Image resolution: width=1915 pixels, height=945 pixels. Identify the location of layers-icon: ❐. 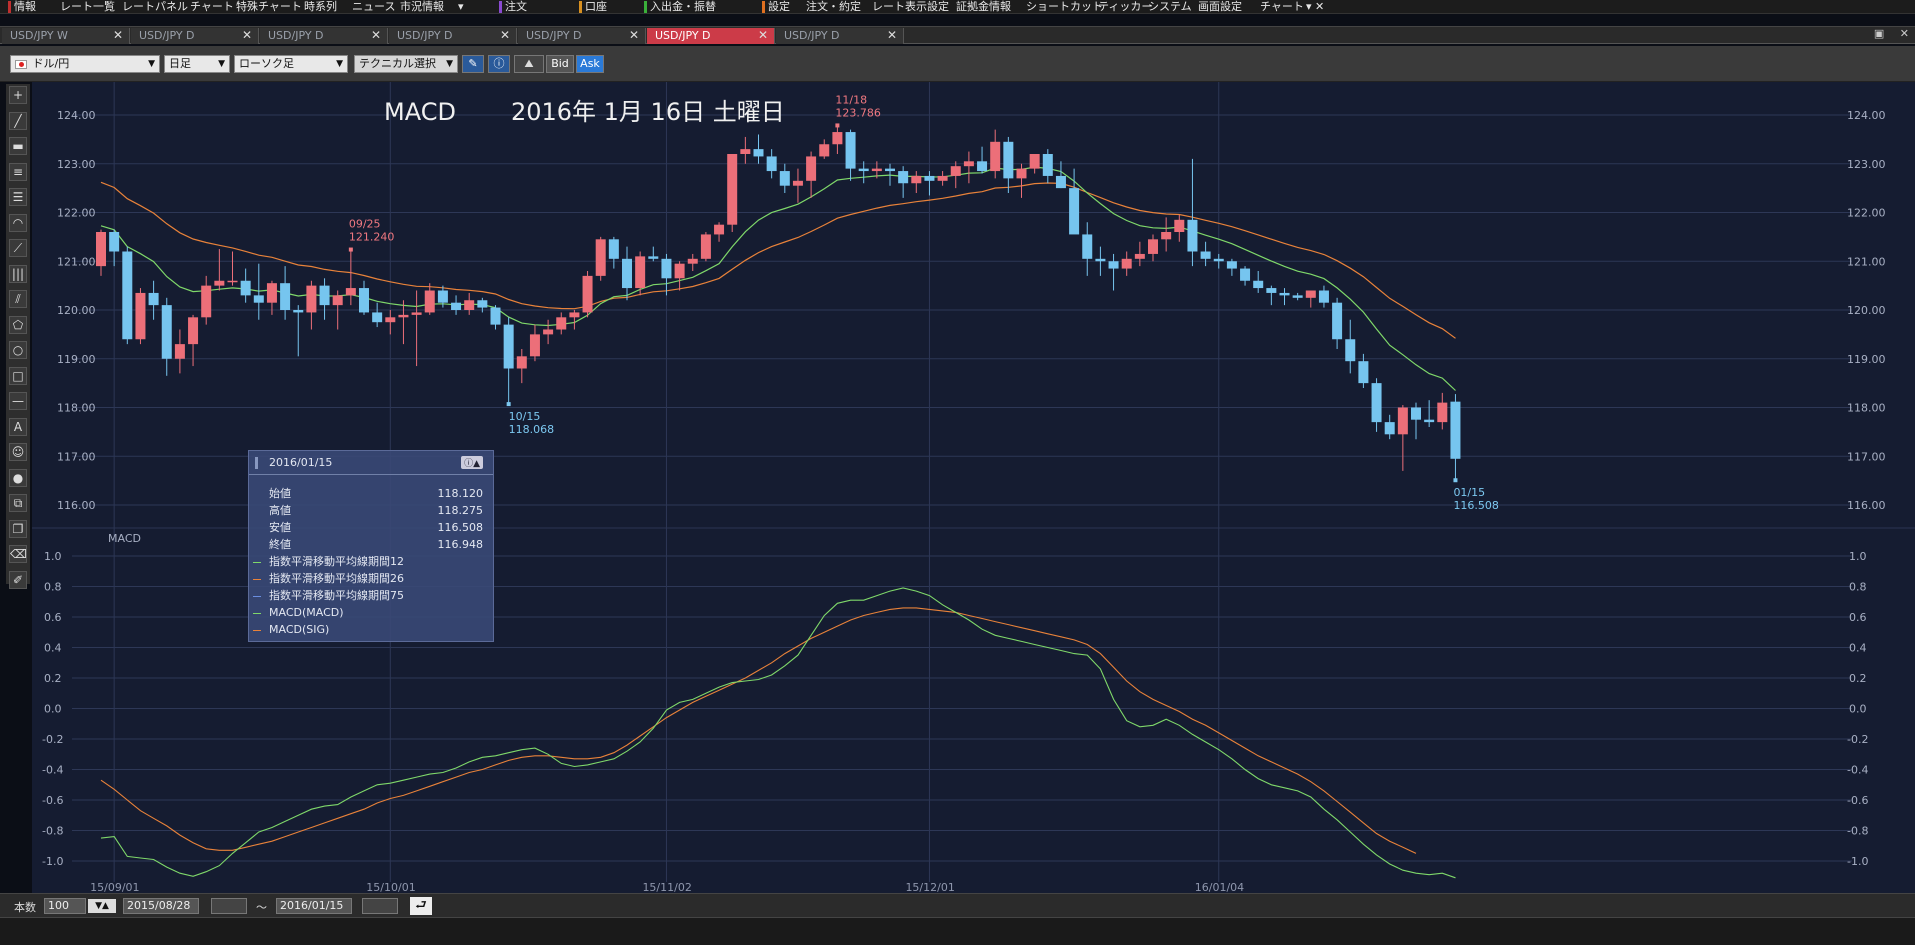
(18, 528).